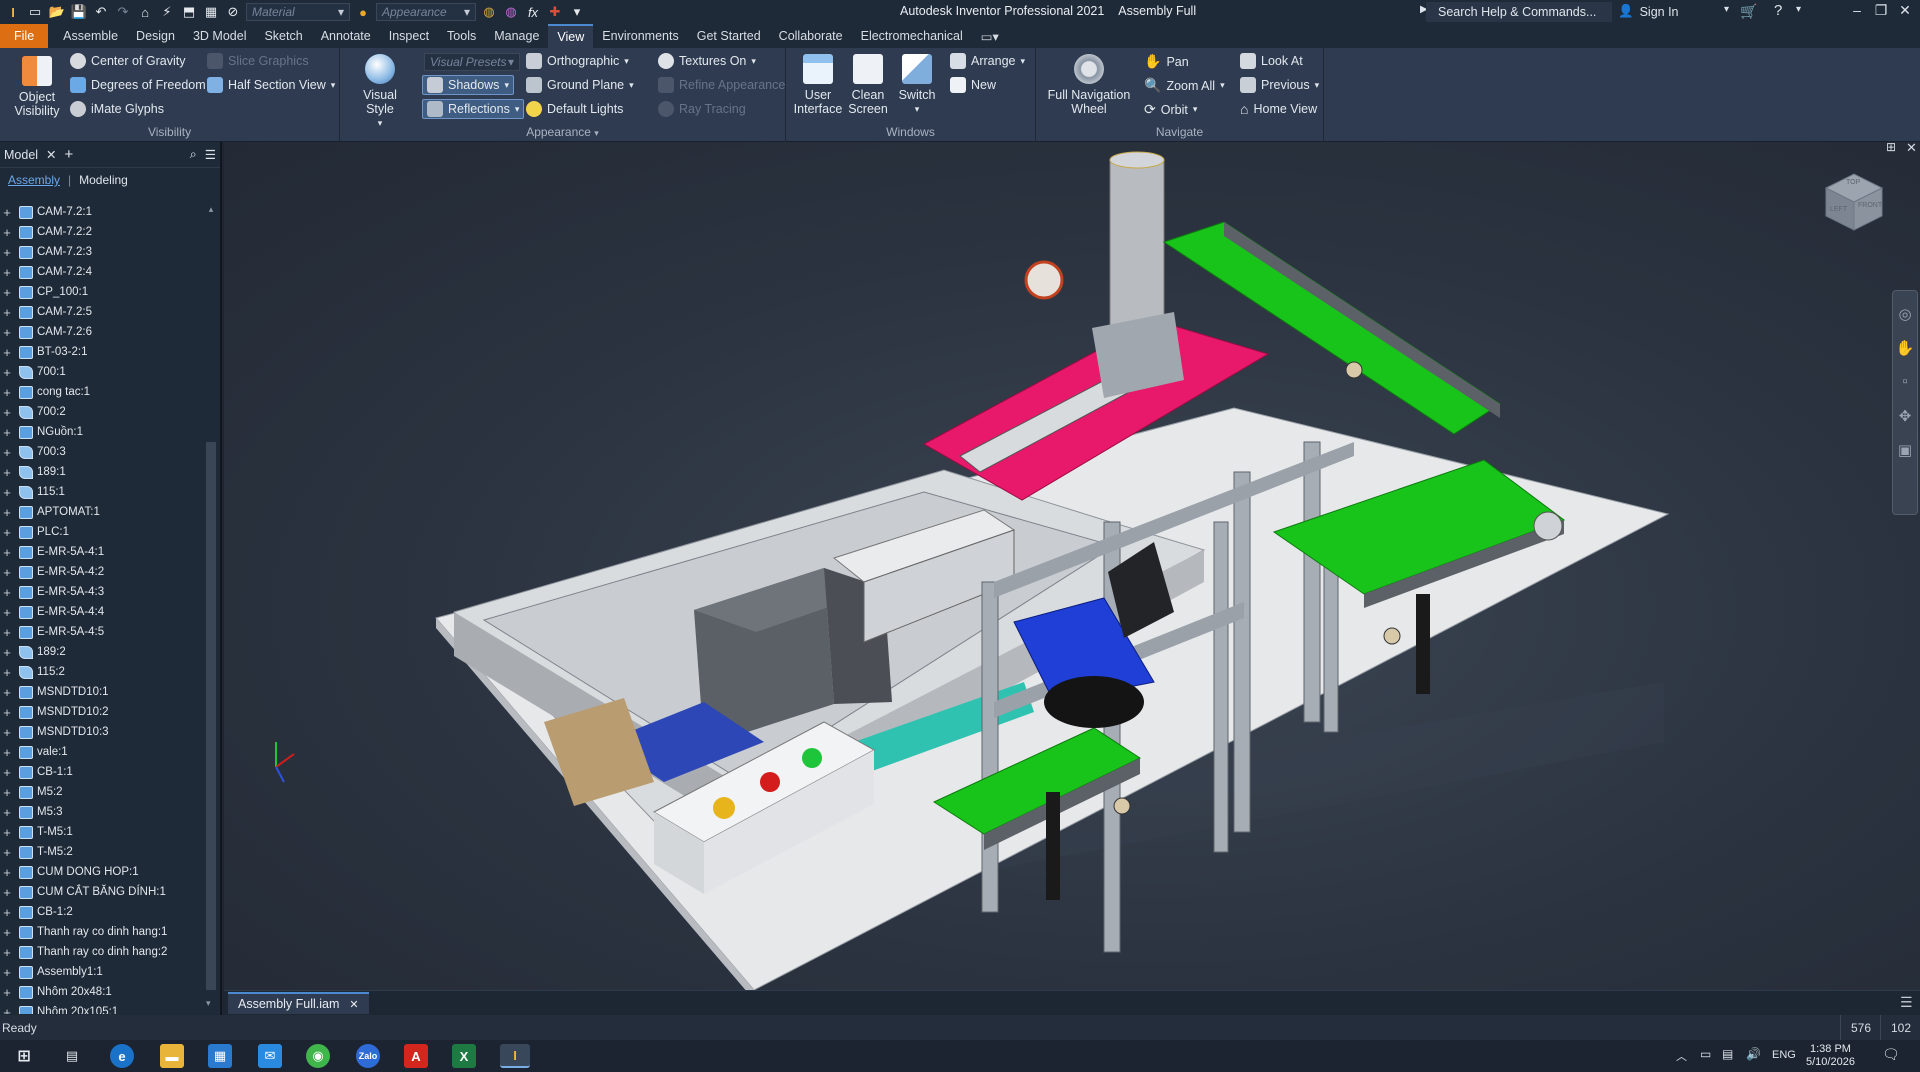  What do you see at coordinates (102, 572) in the screenshot?
I see `tree-node: + E-MR-5A-4:2` at bounding box center [102, 572].